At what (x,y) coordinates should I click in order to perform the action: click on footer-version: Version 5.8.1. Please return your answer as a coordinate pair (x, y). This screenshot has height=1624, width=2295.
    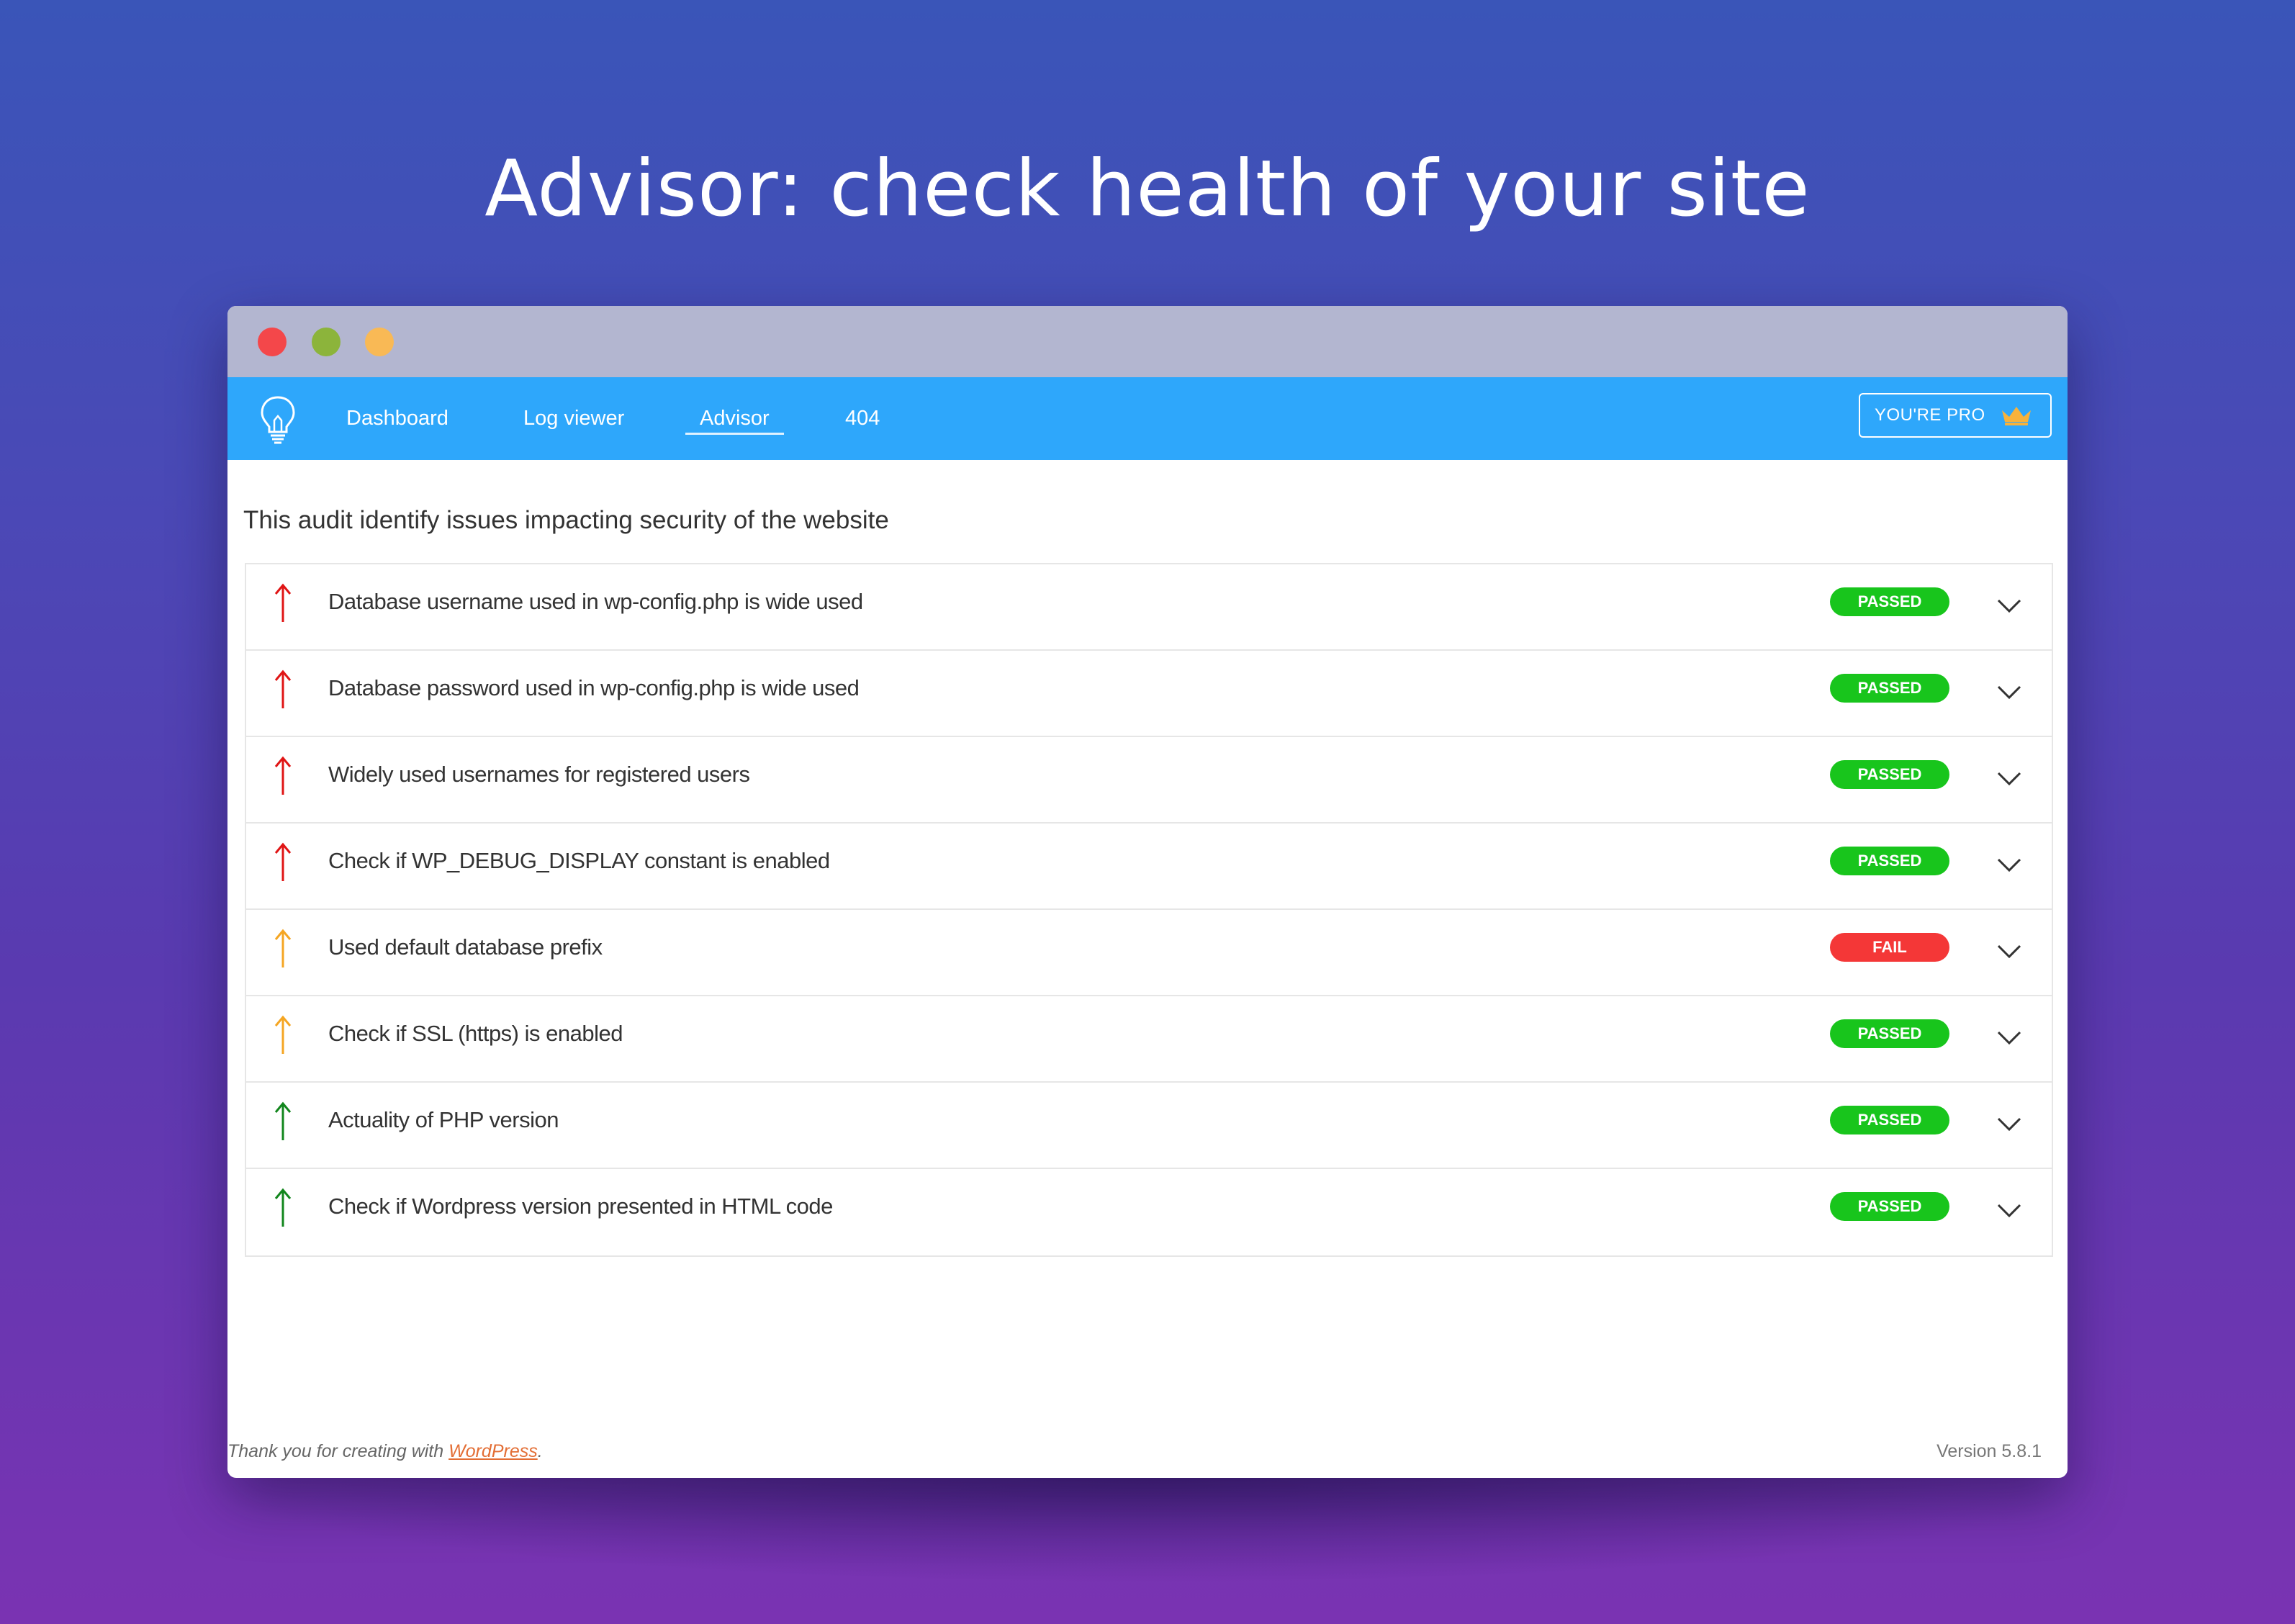
    Looking at the image, I should click on (1989, 1451).